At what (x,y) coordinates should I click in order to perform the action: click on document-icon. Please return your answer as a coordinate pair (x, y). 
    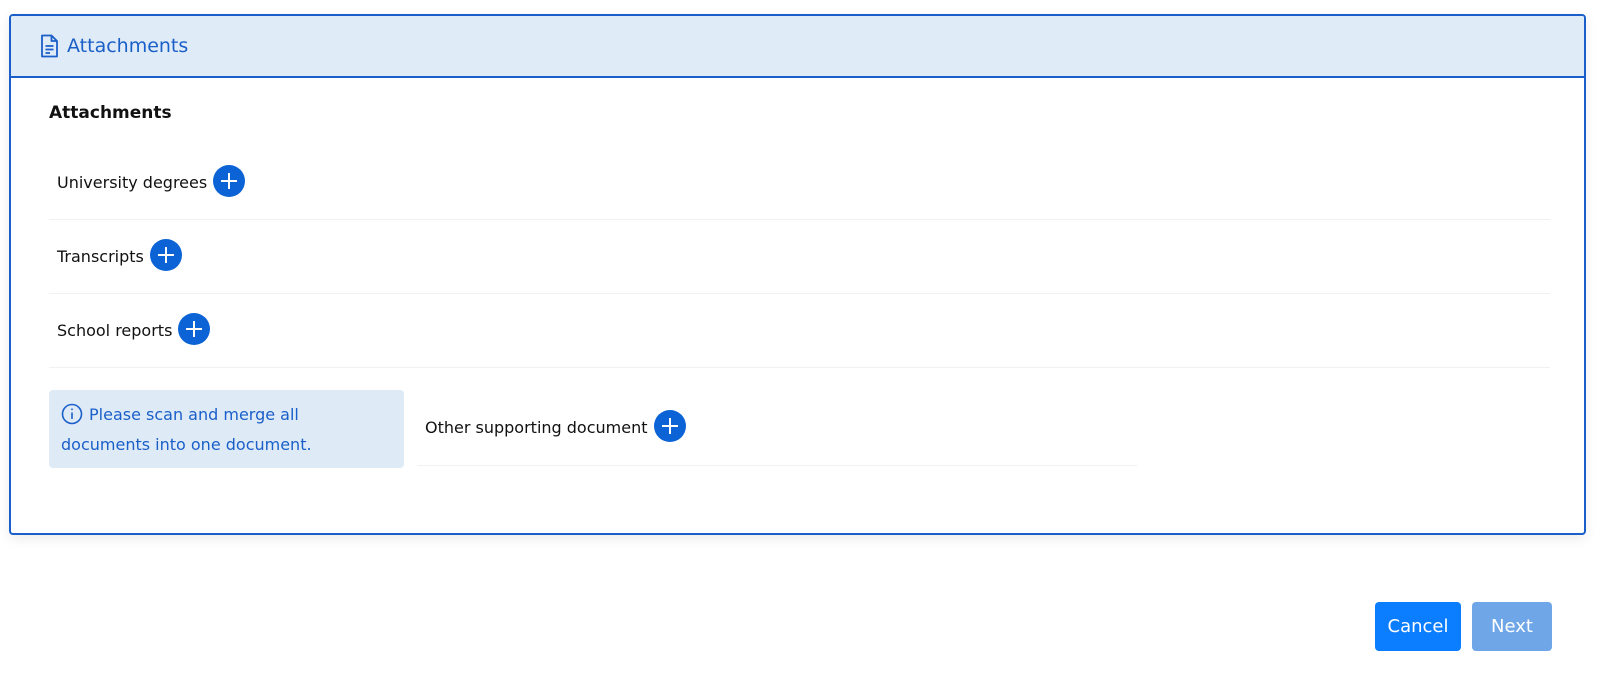
    Looking at the image, I should click on (49, 46).